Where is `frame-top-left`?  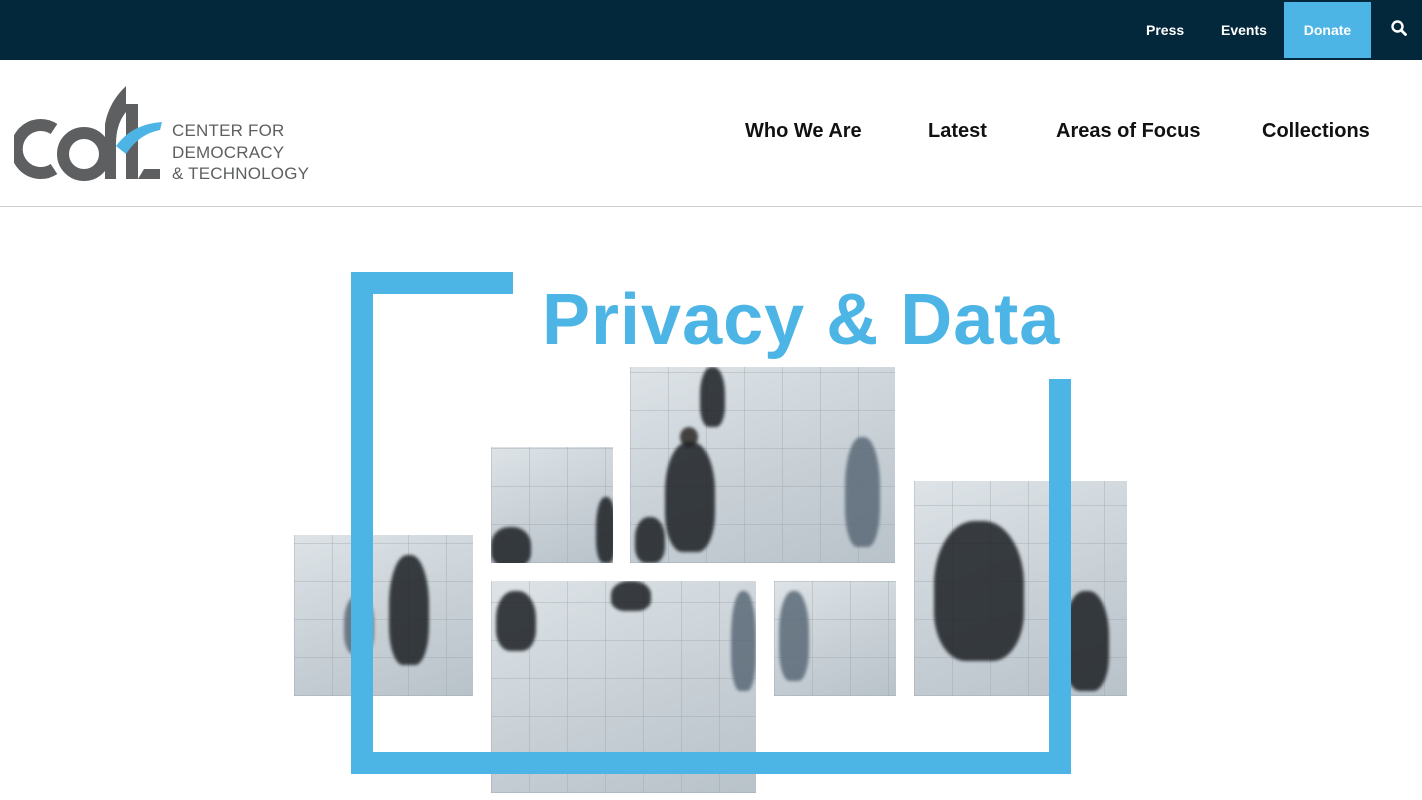 frame-top-left is located at coordinates (432, 283).